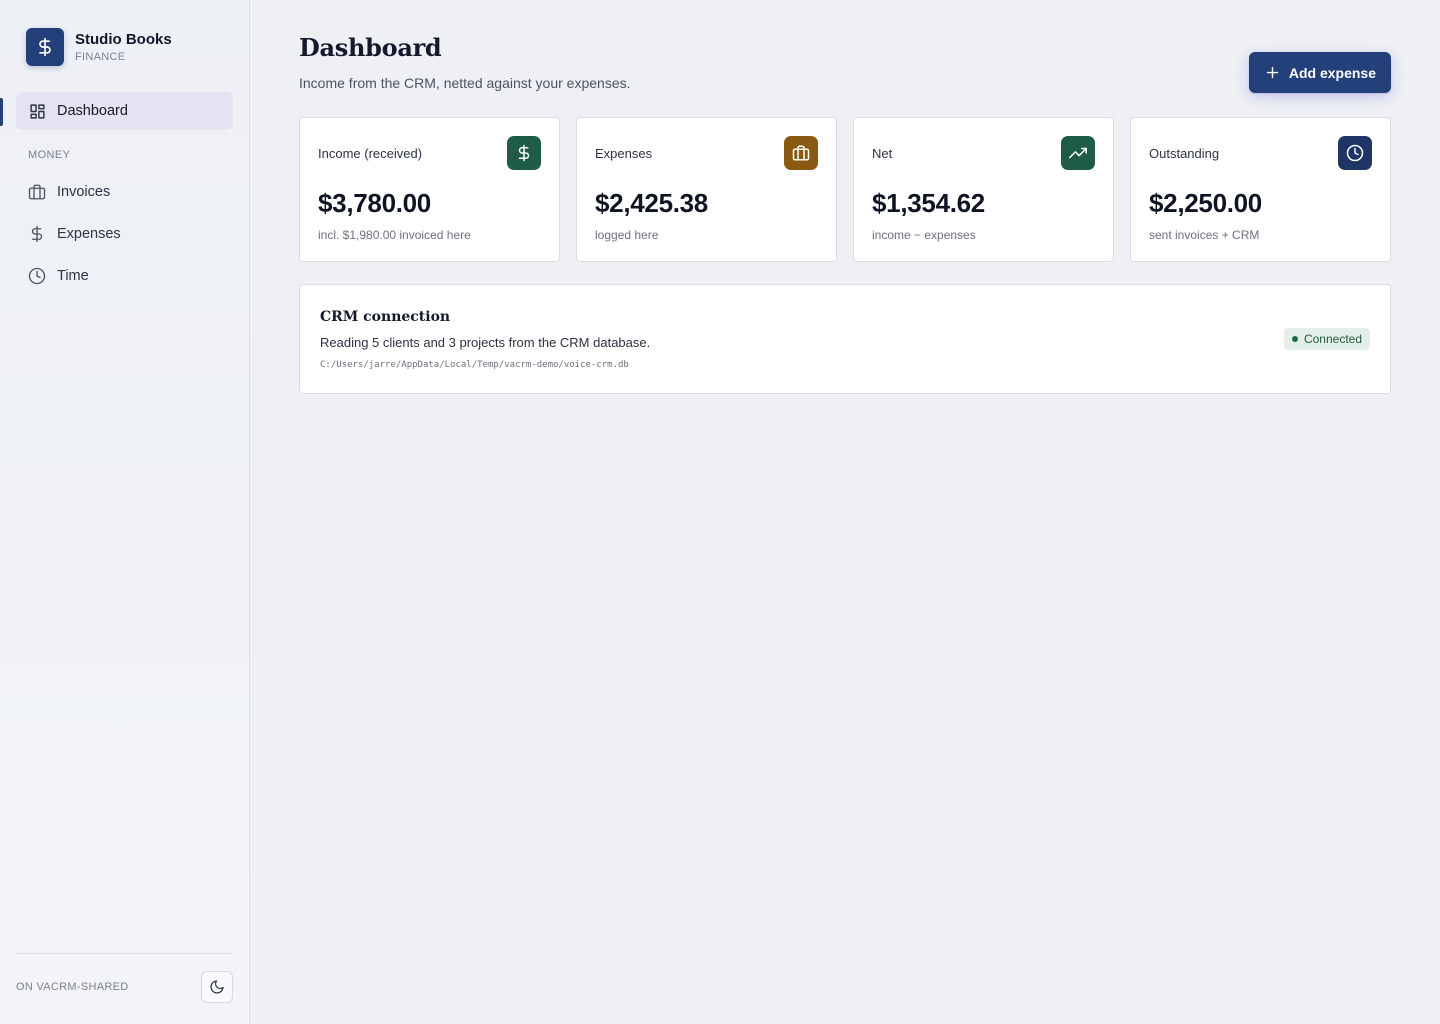  I want to click on status-dot, so click(1294, 339).